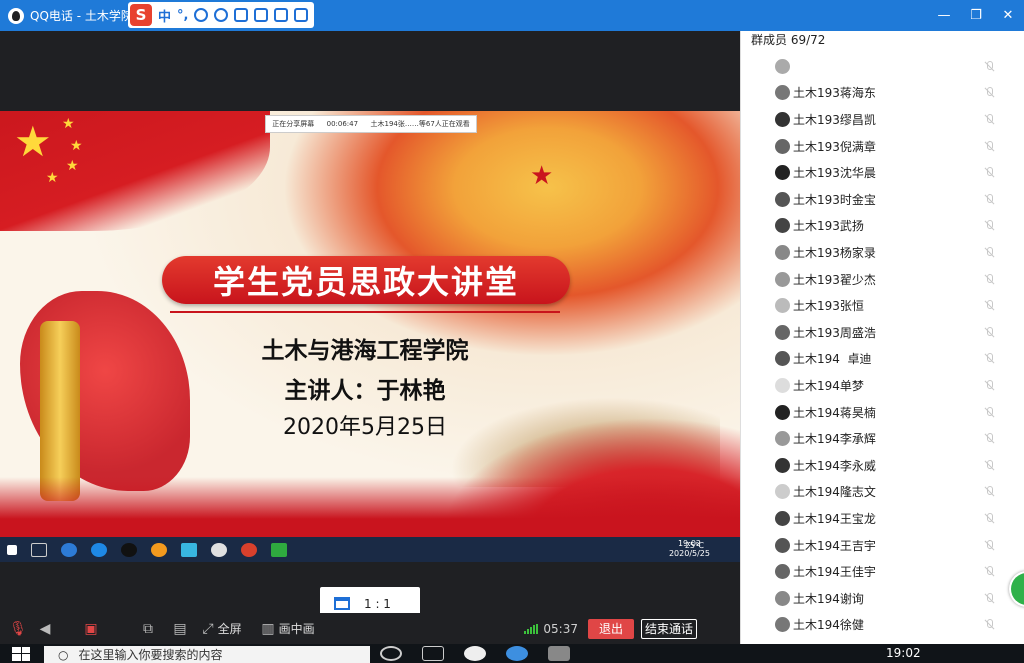 The width and height of the screenshot is (1024, 663). What do you see at coordinates (828, 598) in the screenshot?
I see `member-name: 土木194谢询` at bounding box center [828, 598].